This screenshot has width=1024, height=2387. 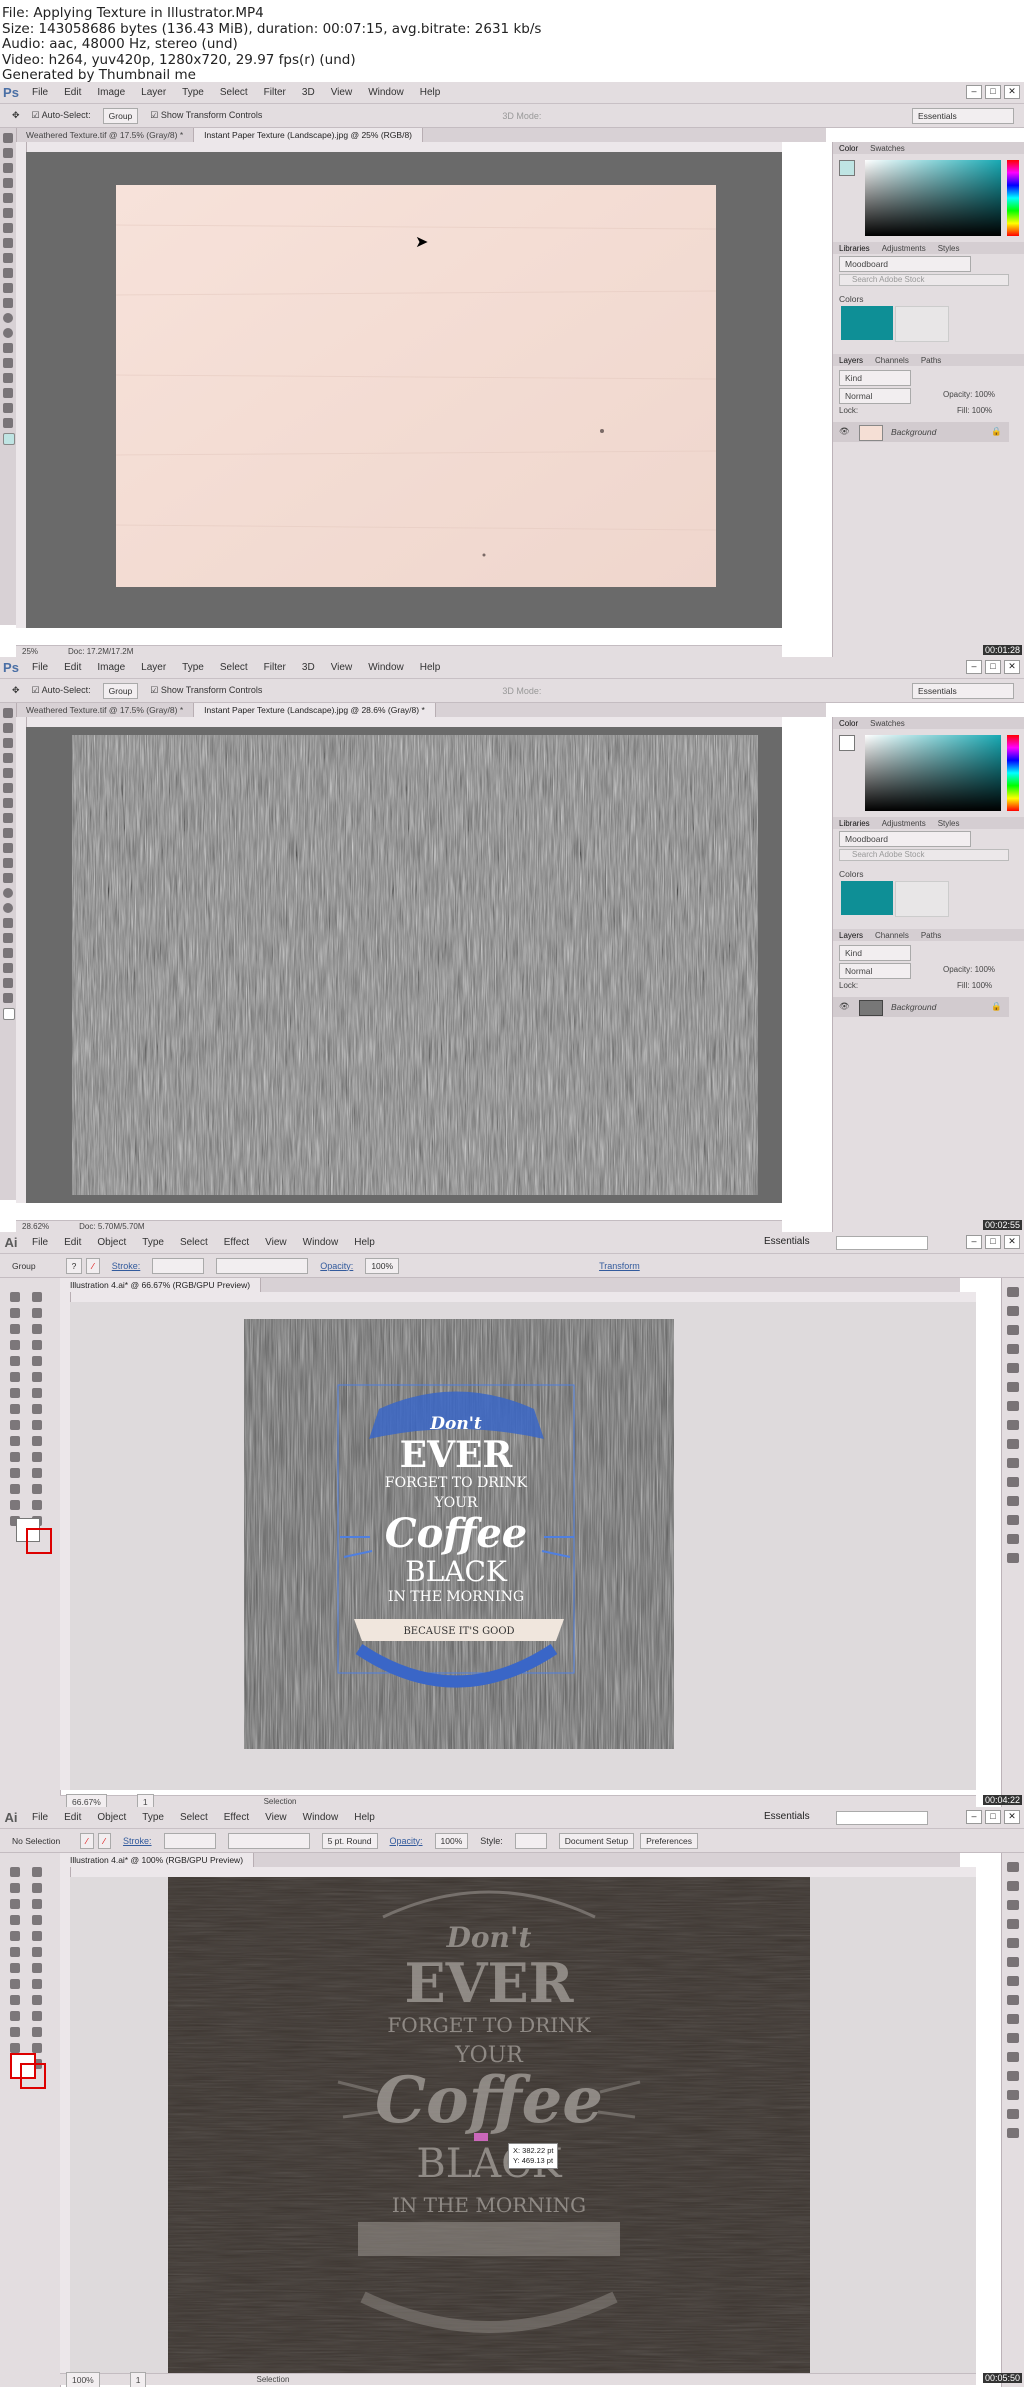 What do you see at coordinates (37, 1936) in the screenshot?
I see `paintbrush-icon` at bounding box center [37, 1936].